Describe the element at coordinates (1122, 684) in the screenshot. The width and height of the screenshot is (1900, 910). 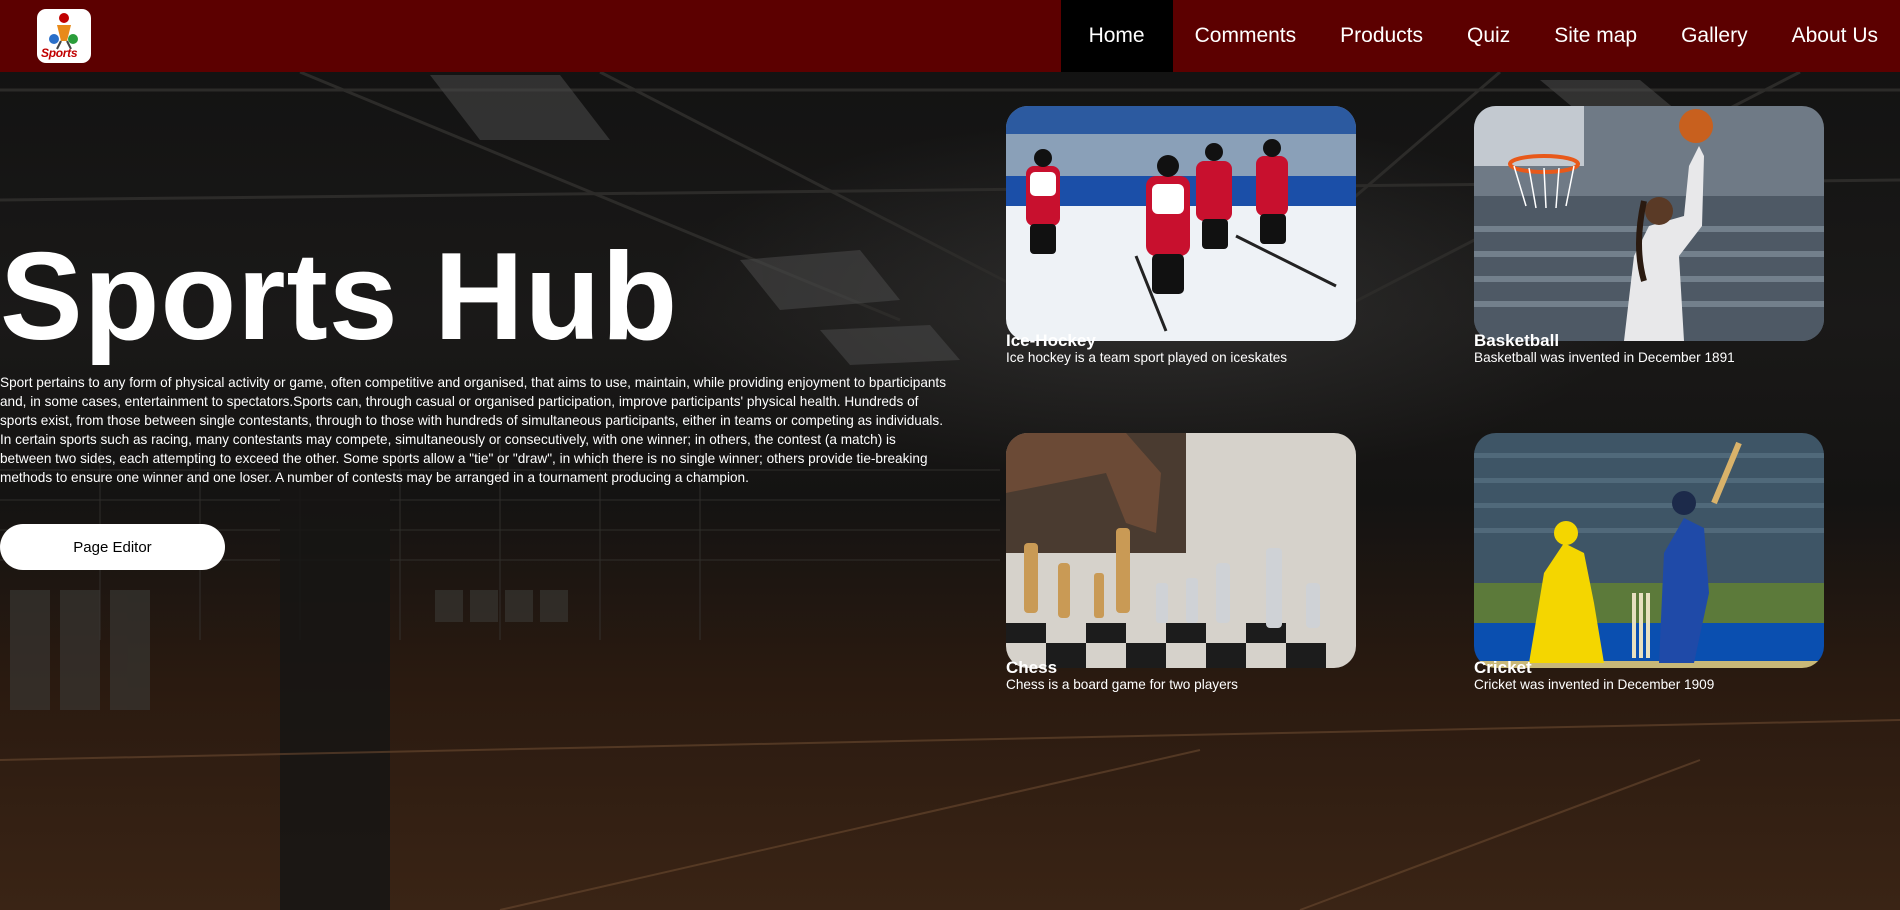
I see `card-description: Chess is a board game for two players` at that location.